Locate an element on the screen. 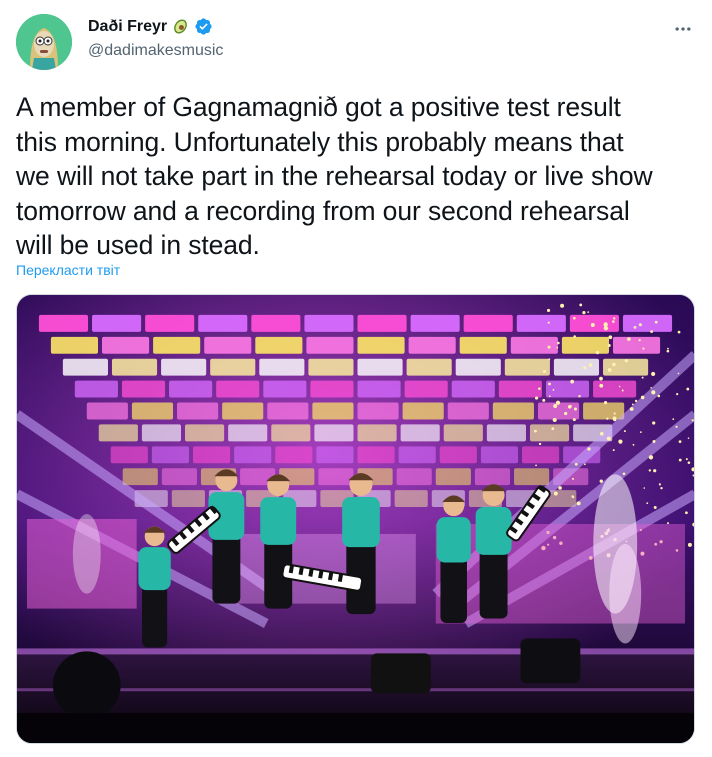 The width and height of the screenshot is (712, 757). avatar is located at coordinates (44, 42).